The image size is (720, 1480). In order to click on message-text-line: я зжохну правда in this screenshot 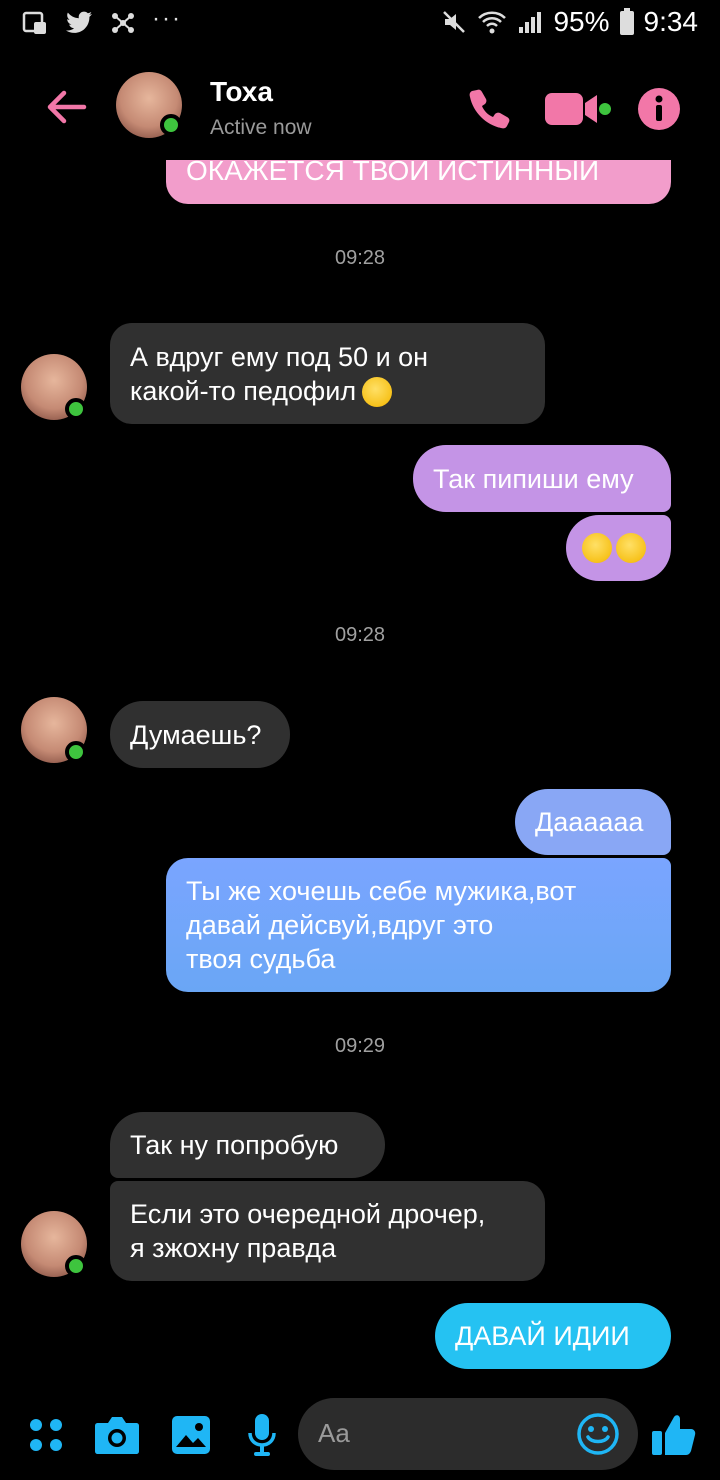, I will do `click(233, 1248)`.